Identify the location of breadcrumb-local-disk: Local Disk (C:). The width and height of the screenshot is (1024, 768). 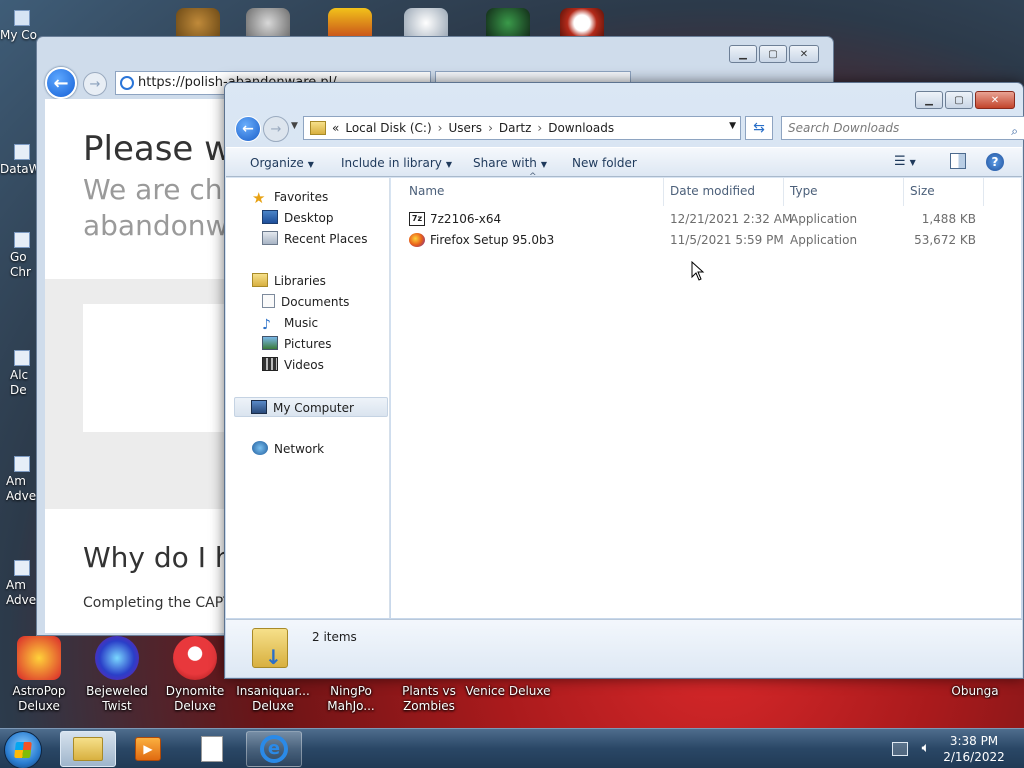
(388, 128).